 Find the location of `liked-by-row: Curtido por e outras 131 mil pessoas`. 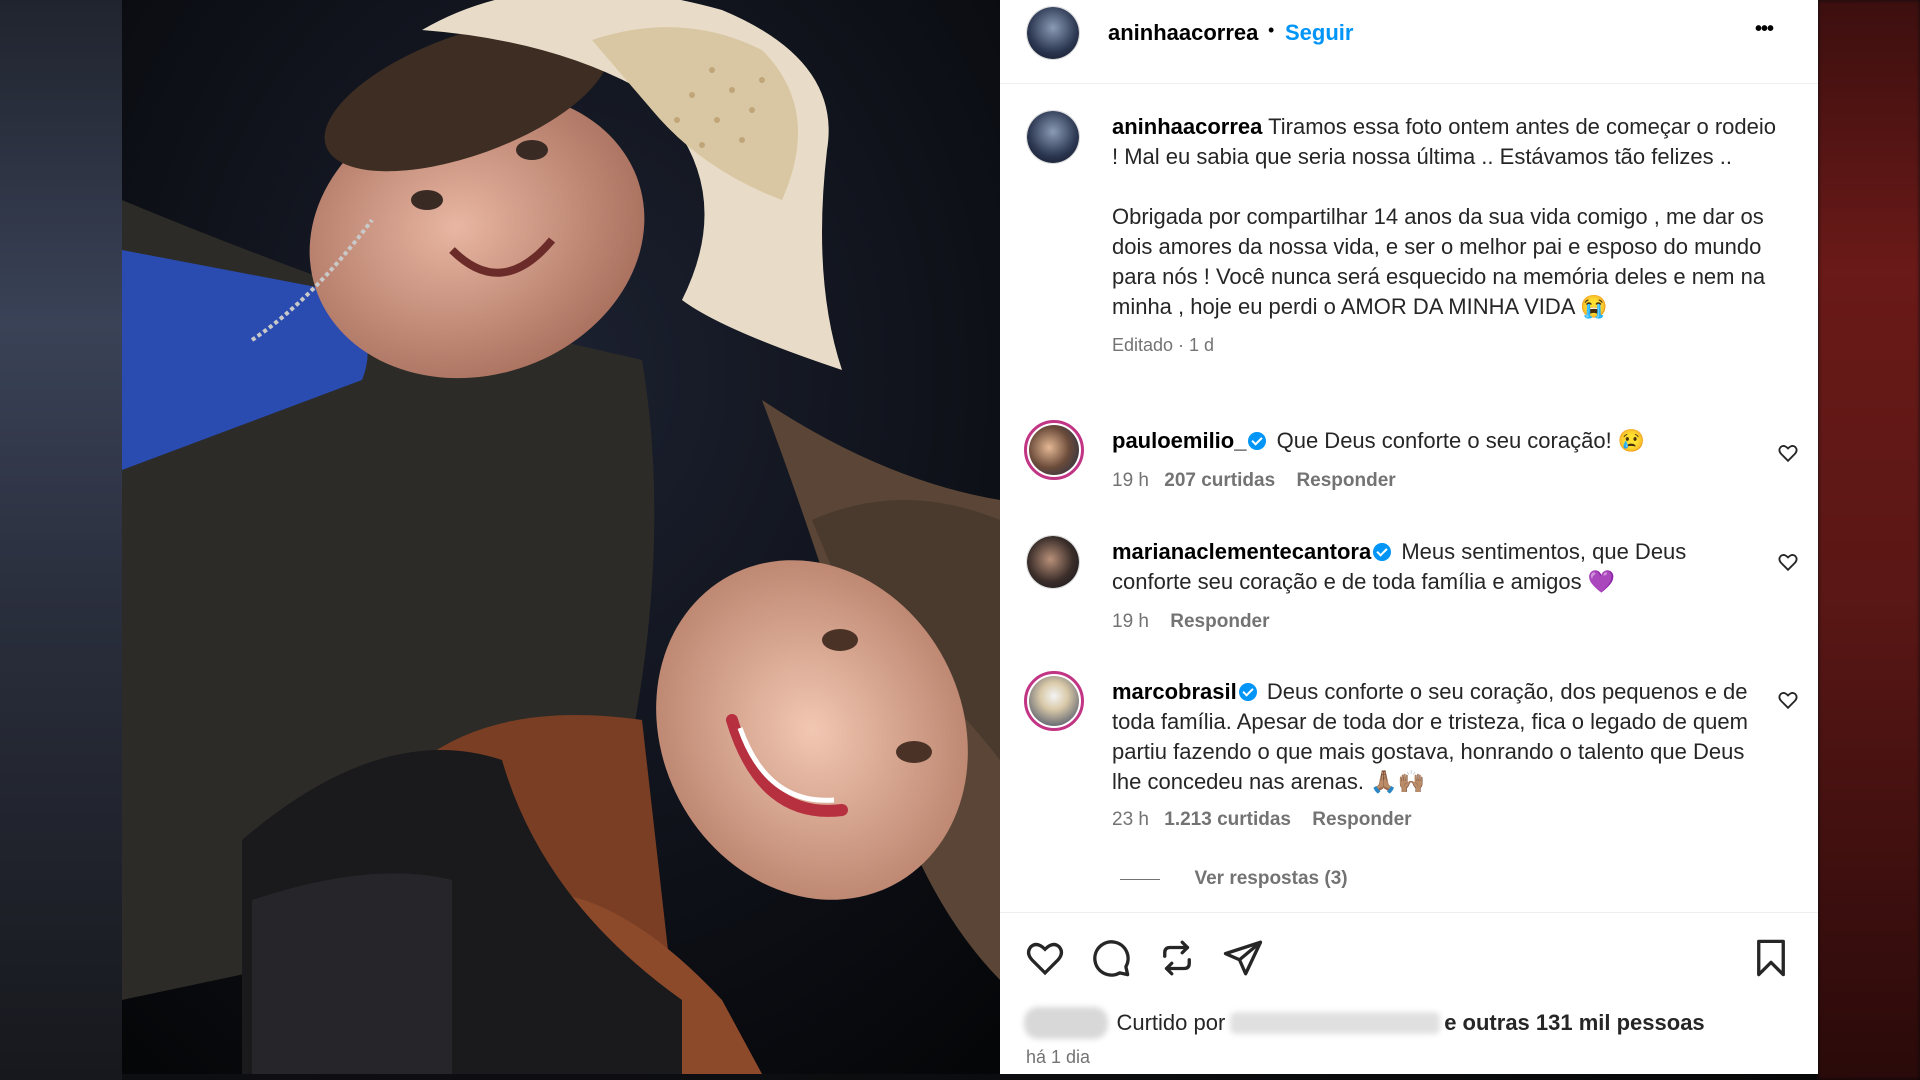

liked-by-row: Curtido por e outras 131 mil pessoas is located at coordinates (1364, 1023).